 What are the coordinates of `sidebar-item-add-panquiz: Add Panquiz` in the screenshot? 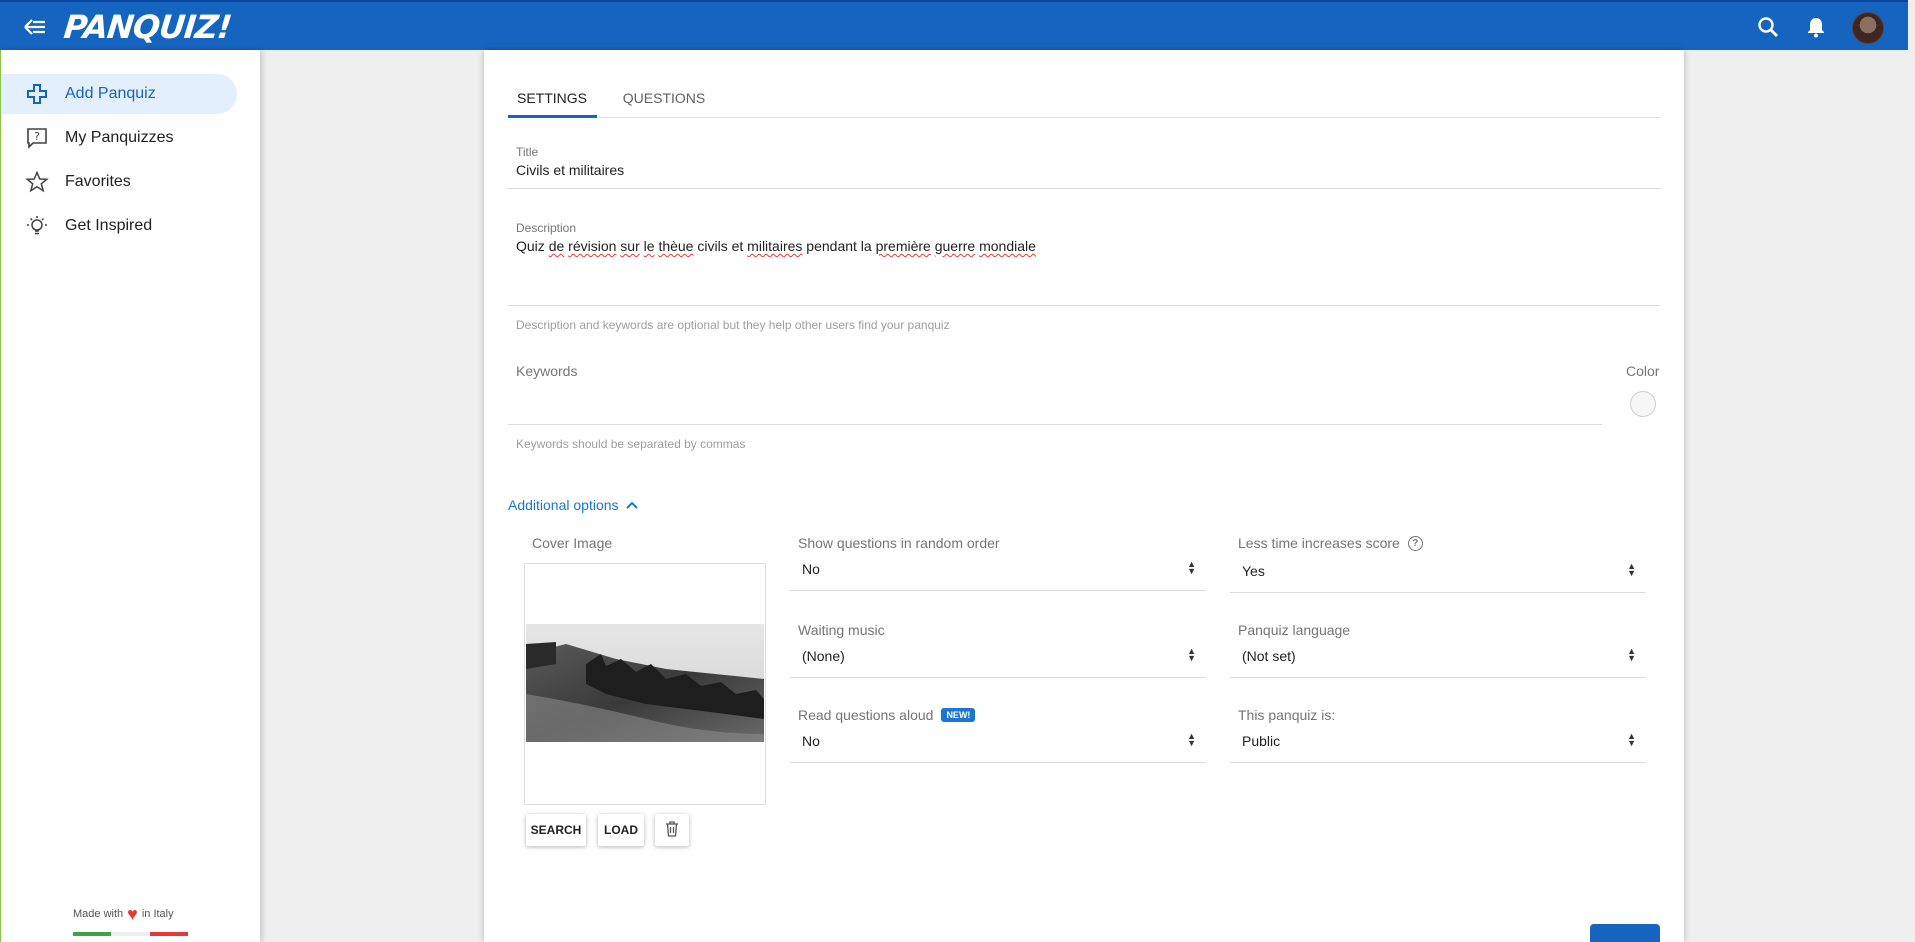 It's located at (119, 94).